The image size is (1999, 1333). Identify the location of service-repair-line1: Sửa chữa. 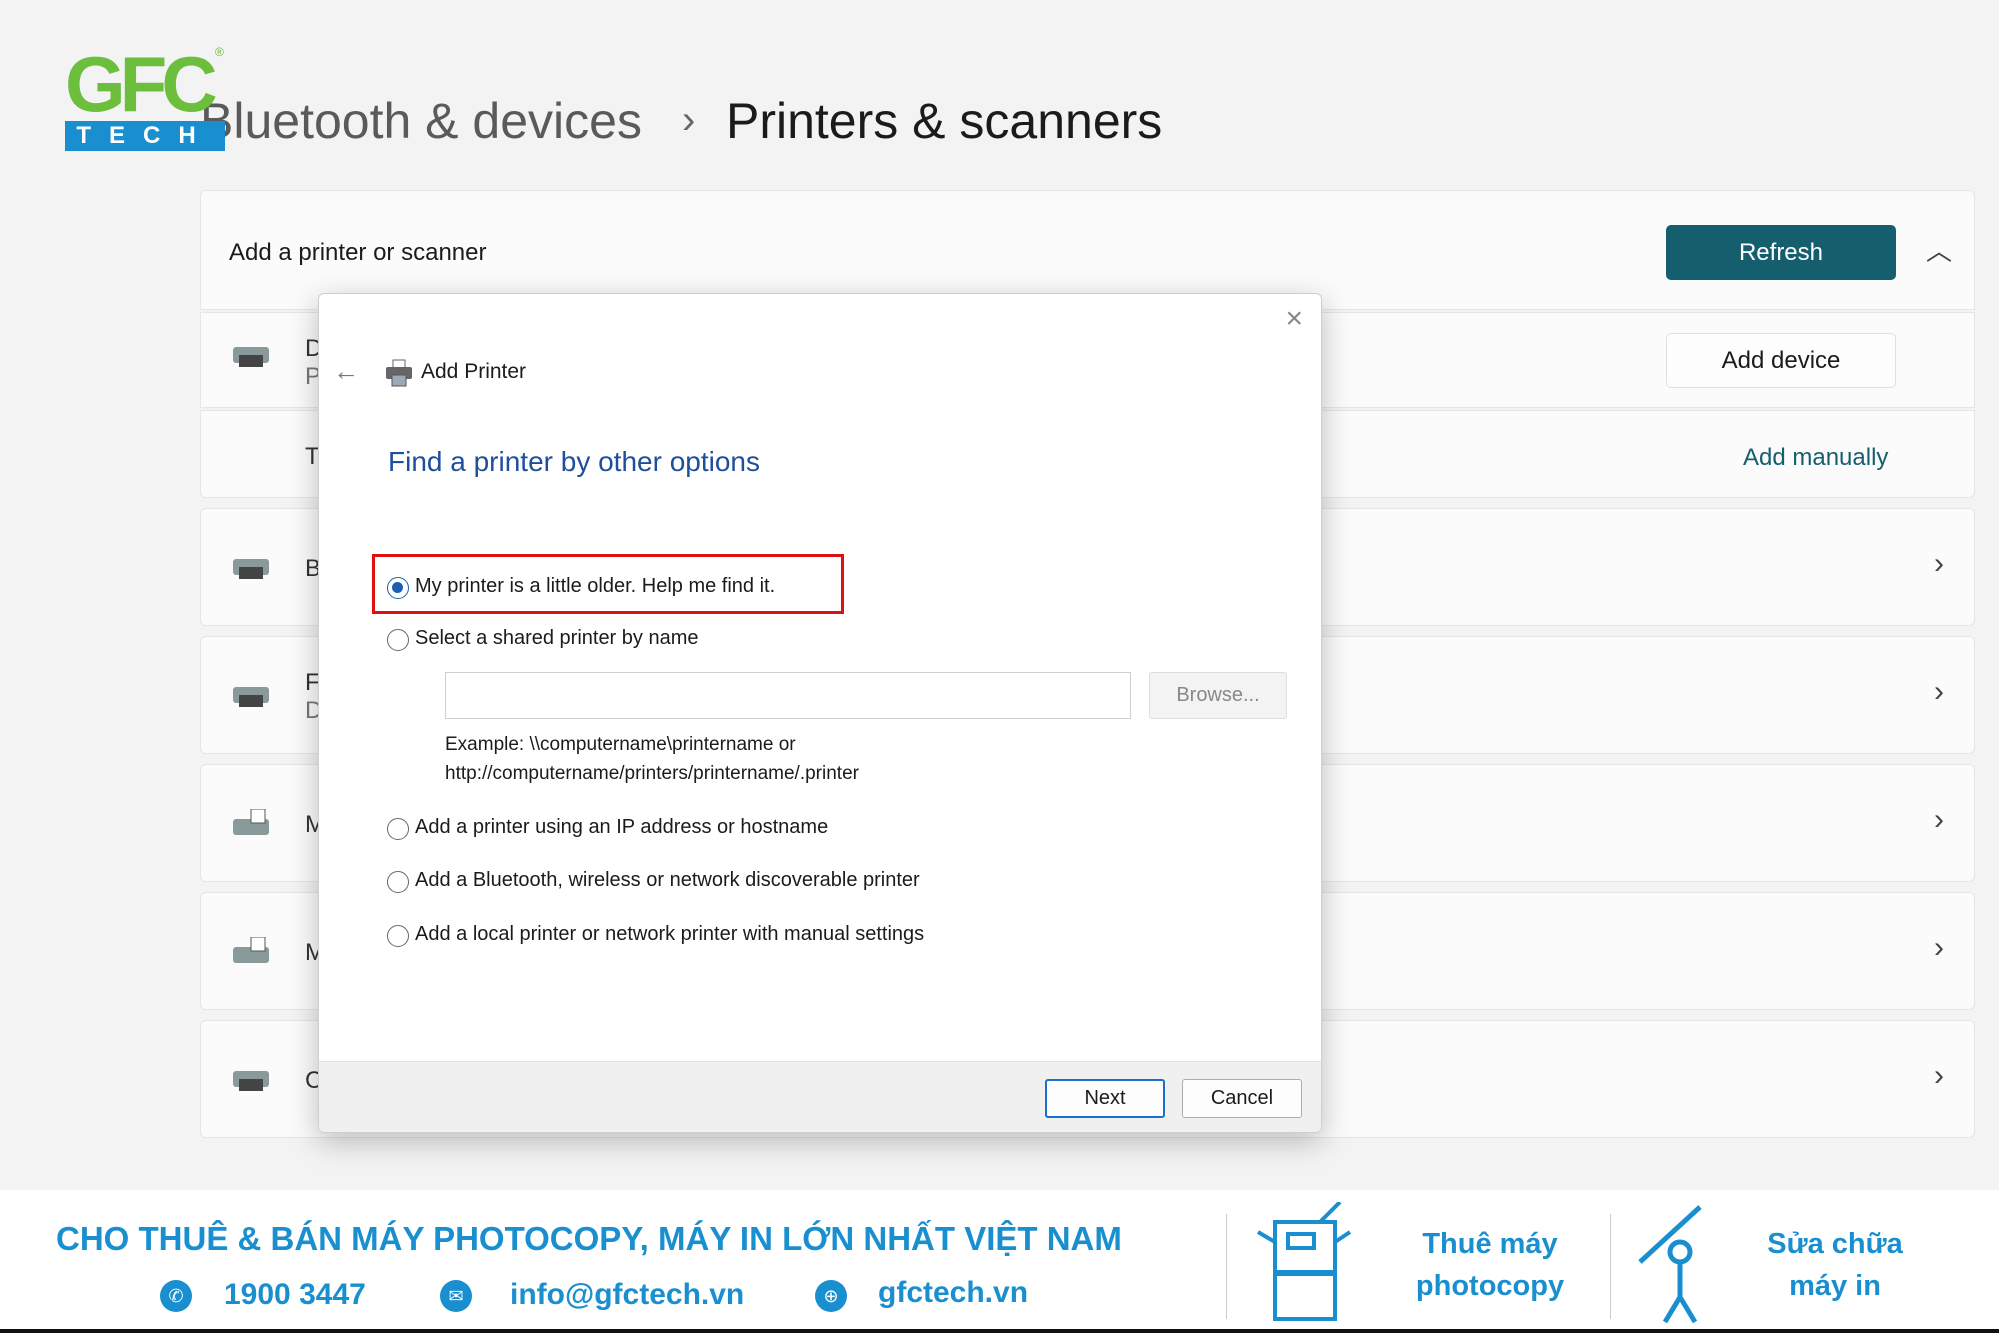
(1835, 1244).